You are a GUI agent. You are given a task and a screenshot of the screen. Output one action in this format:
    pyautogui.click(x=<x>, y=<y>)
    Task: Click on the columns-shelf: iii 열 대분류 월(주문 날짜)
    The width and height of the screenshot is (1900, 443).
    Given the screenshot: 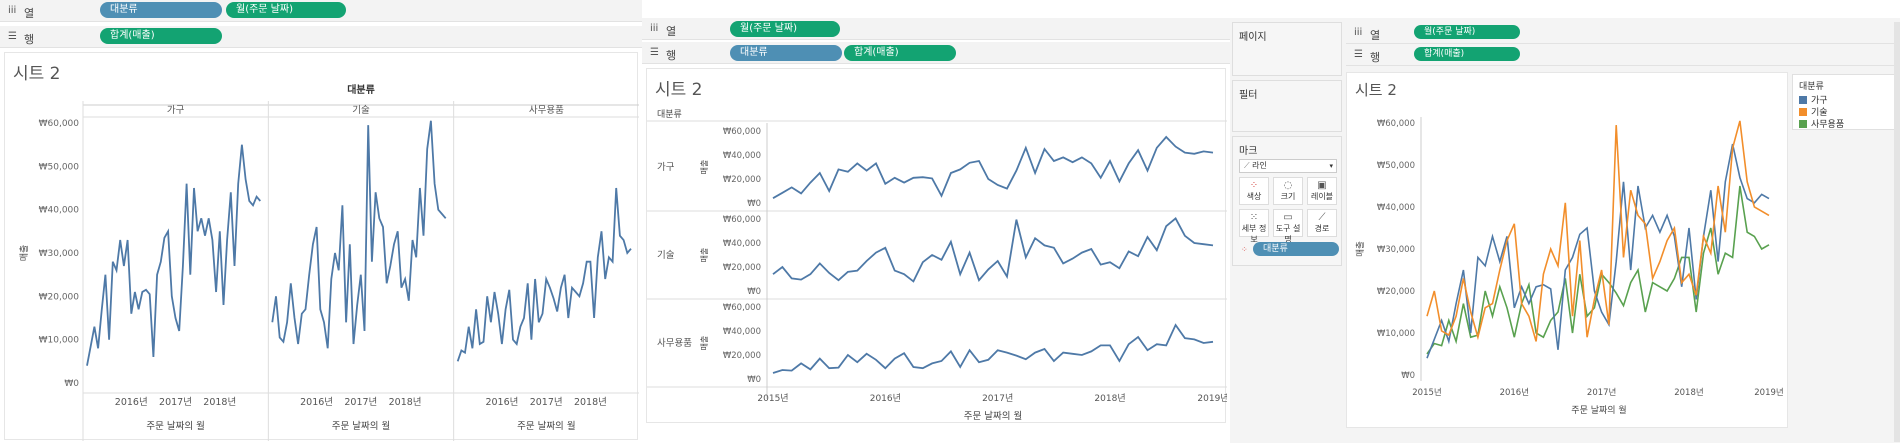 What is the action you would take?
    pyautogui.click(x=321, y=11)
    